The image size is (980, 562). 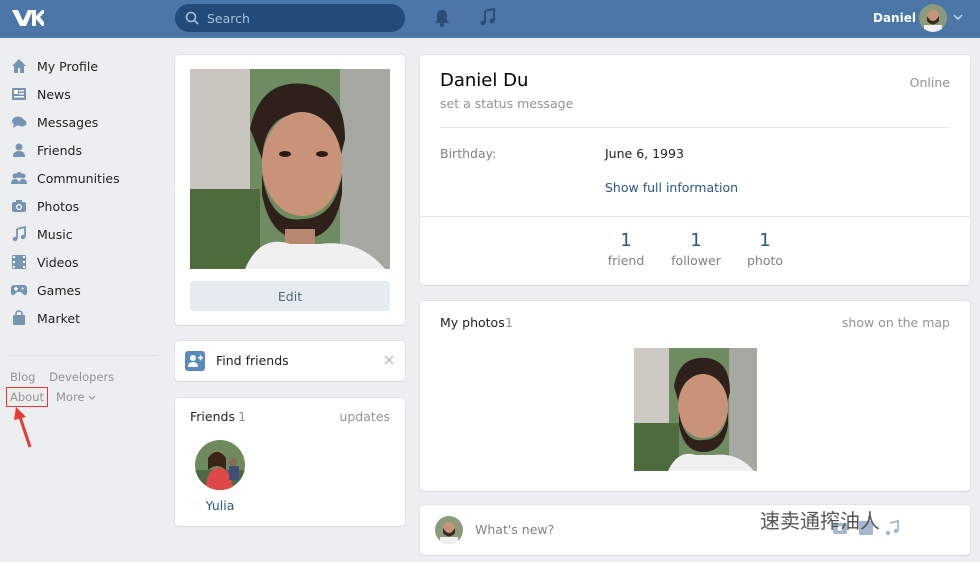 What do you see at coordinates (929, 82) in the screenshot?
I see `online-status: Online` at bounding box center [929, 82].